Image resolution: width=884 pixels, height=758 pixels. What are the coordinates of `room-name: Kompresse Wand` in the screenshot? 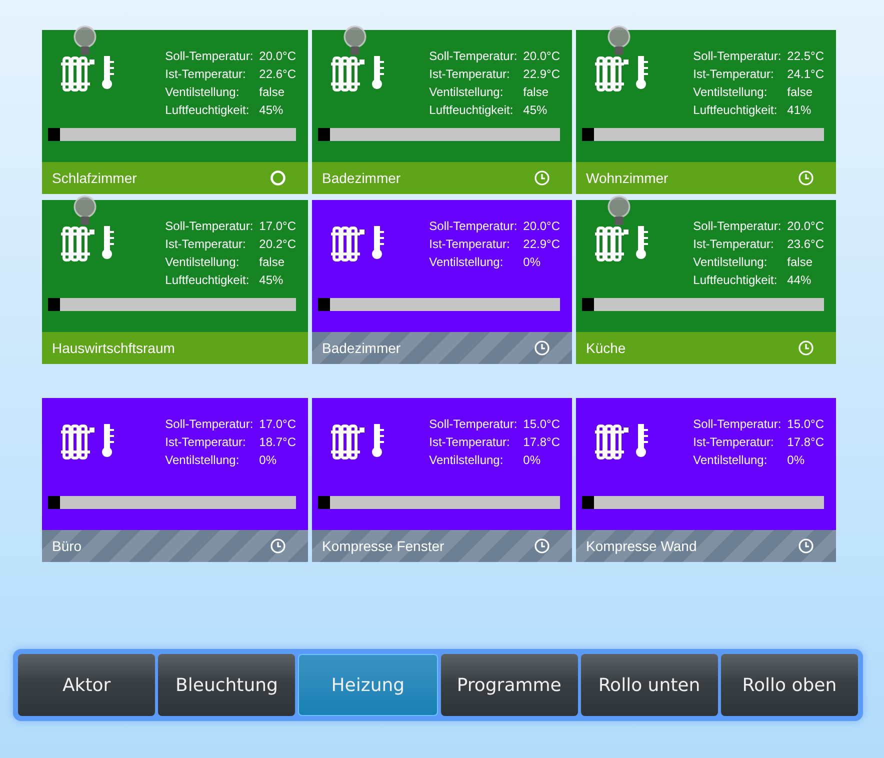 It's located at (641, 546).